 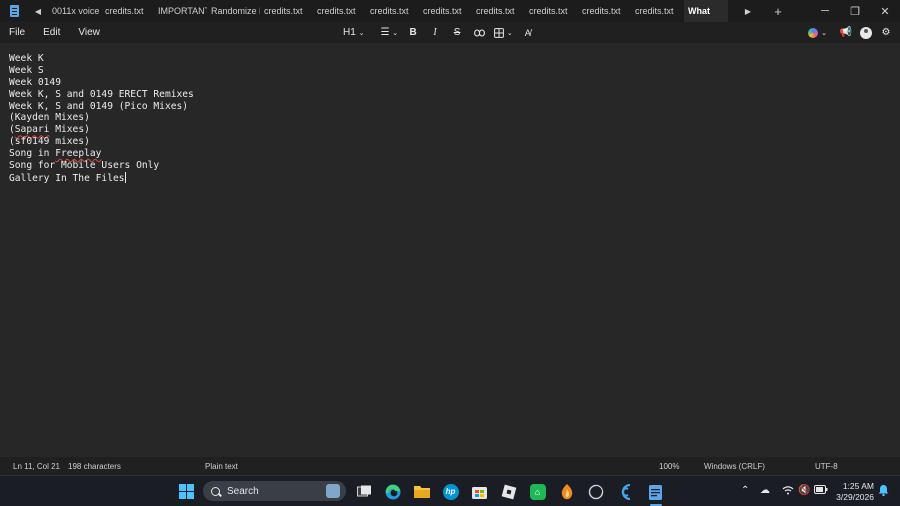 I want to click on heading-dropdown: H1 ⌄, so click(x=353, y=32).